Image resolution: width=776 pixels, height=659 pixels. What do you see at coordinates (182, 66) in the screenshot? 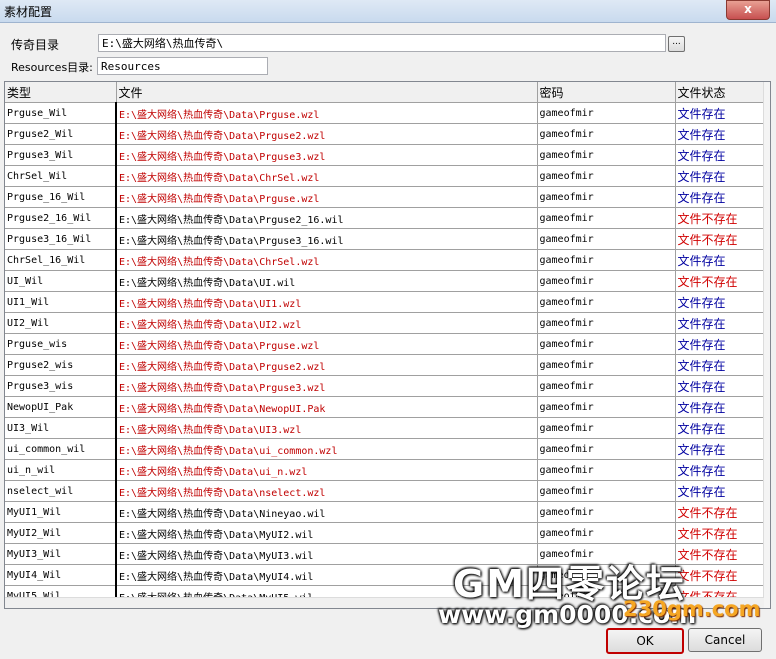
I see `resources-input: Resources` at bounding box center [182, 66].